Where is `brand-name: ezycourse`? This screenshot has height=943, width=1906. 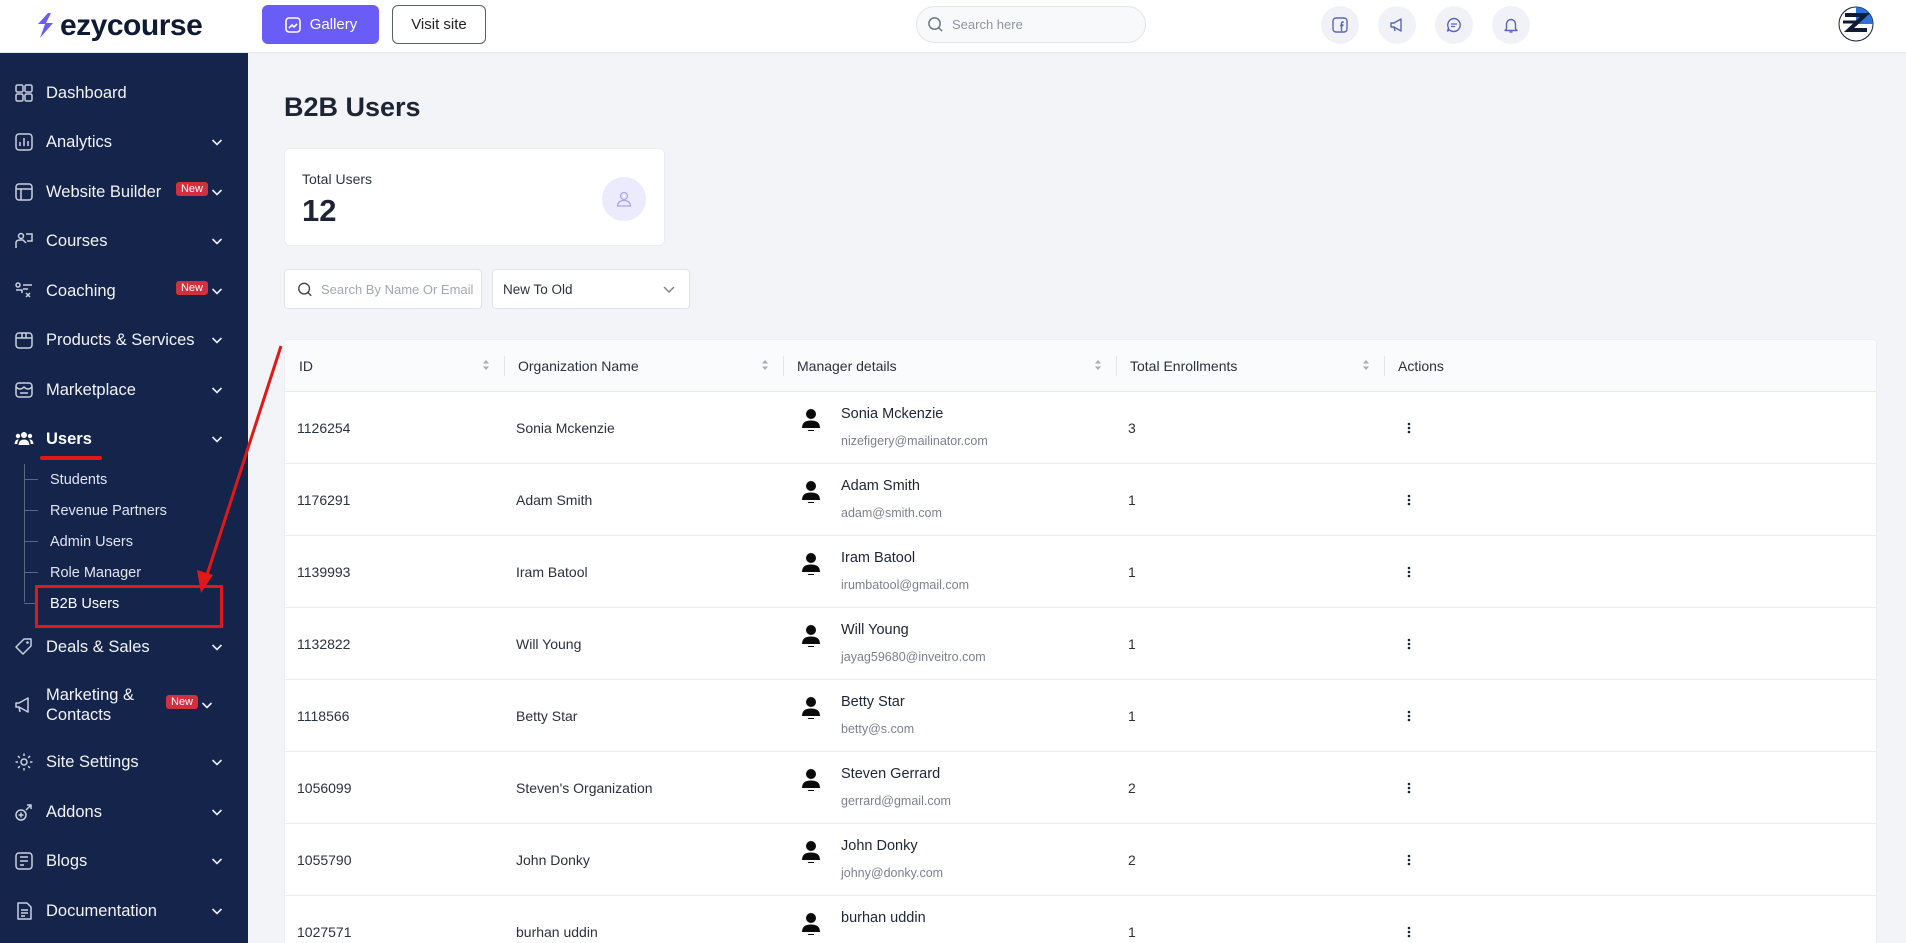 brand-name: ezycourse is located at coordinates (131, 25).